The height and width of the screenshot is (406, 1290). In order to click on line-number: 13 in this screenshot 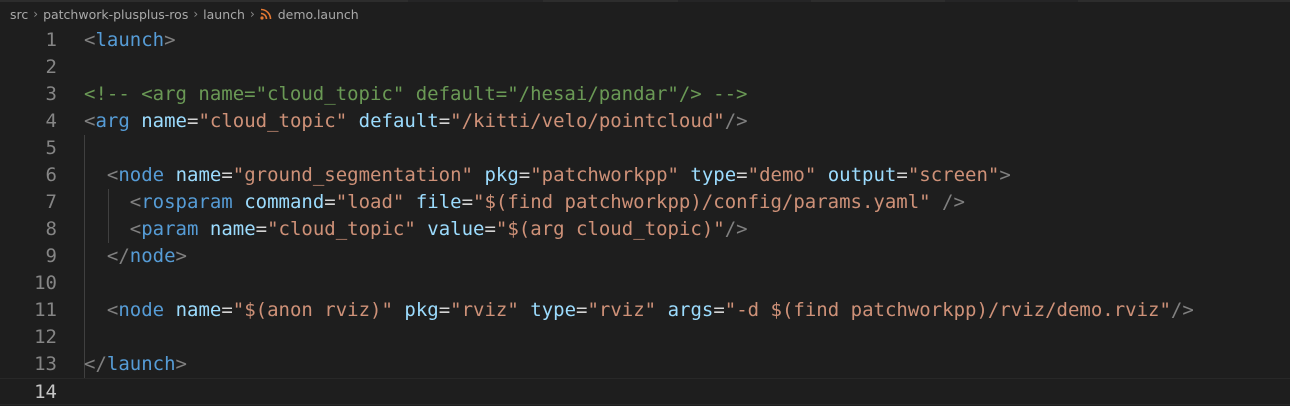, I will do `click(45, 364)`.